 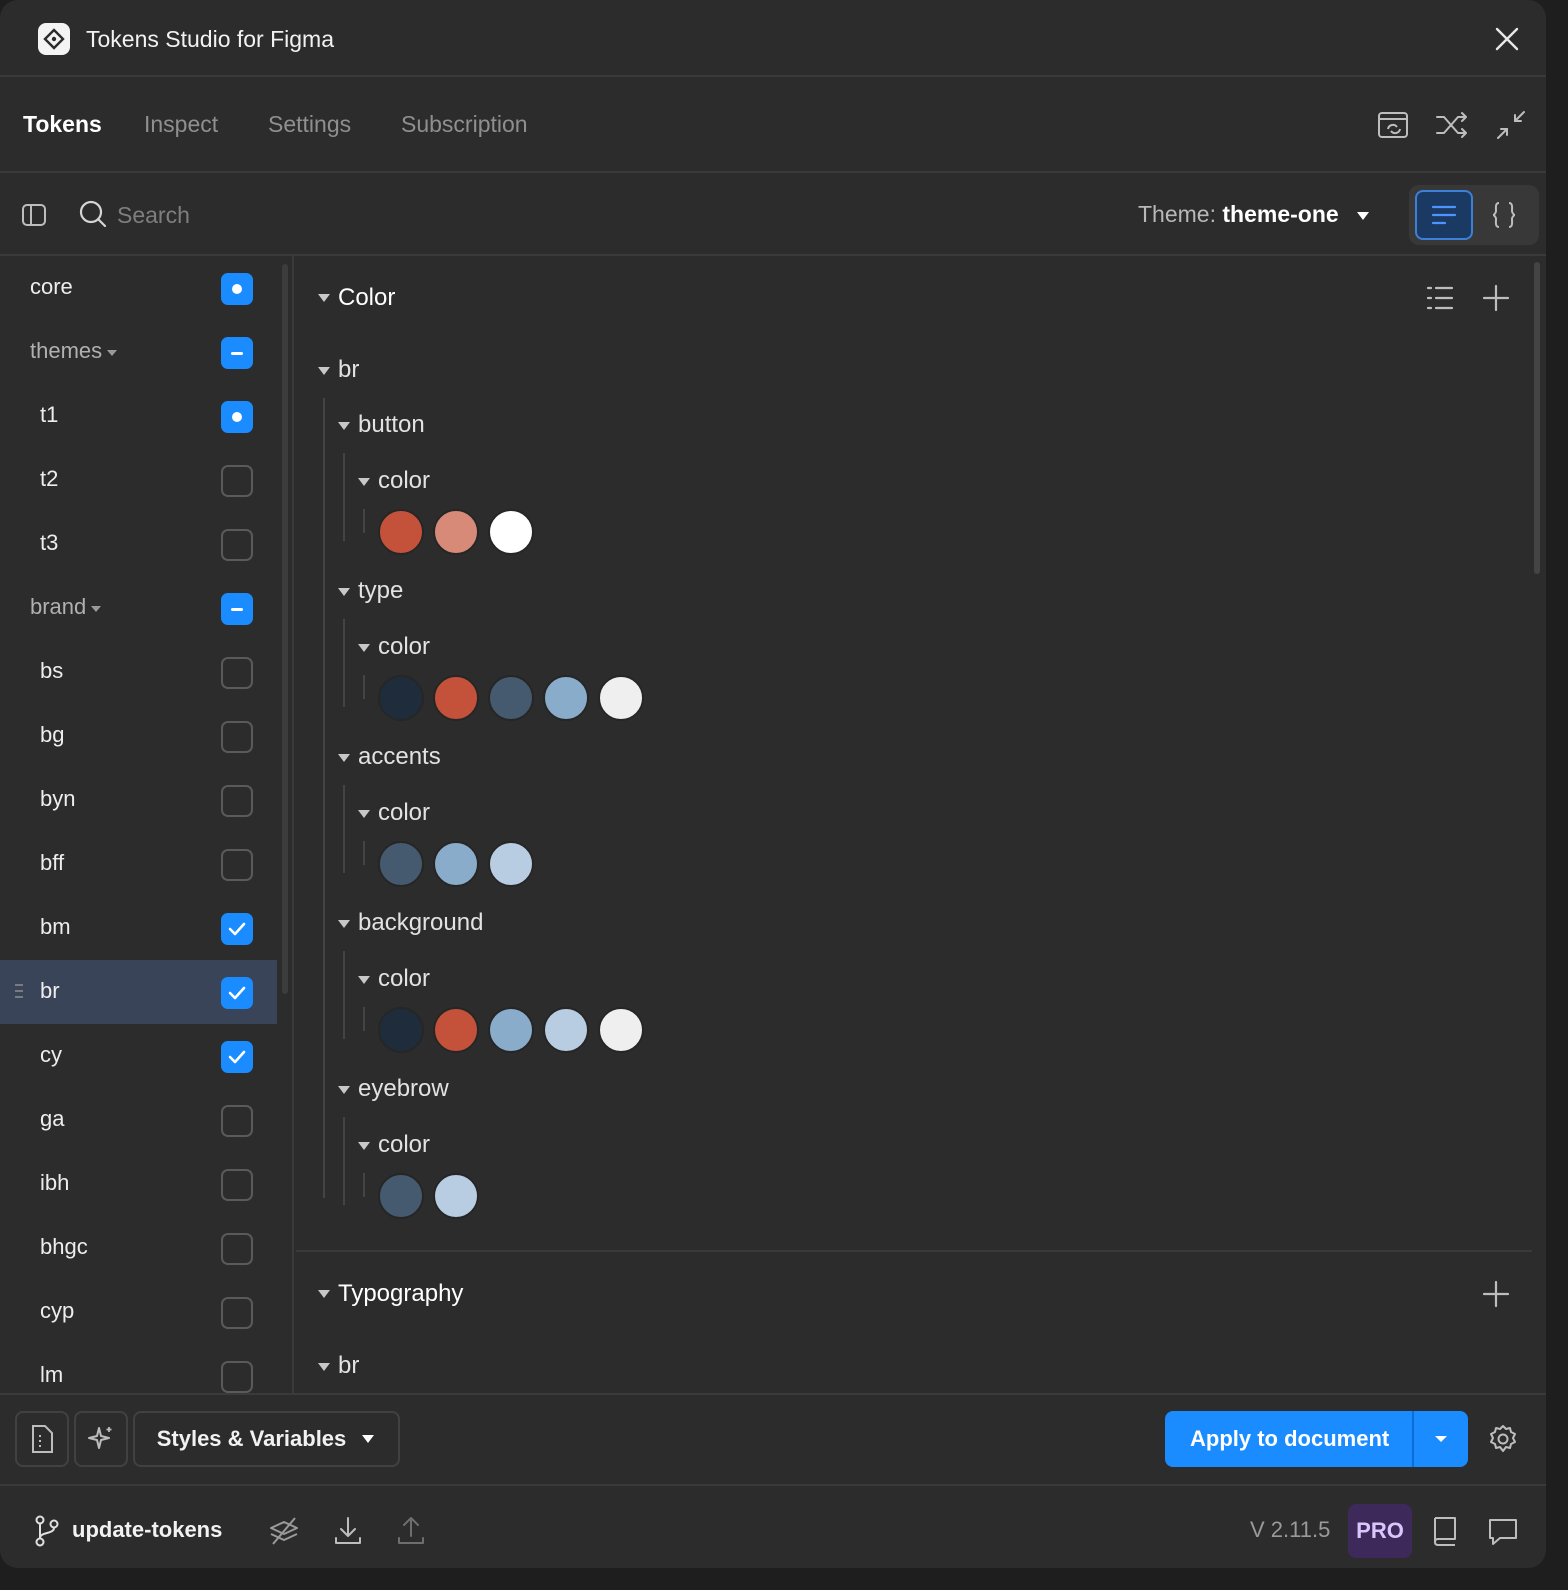 What do you see at coordinates (138, 1120) in the screenshot?
I see `token-set-row: ga` at bounding box center [138, 1120].